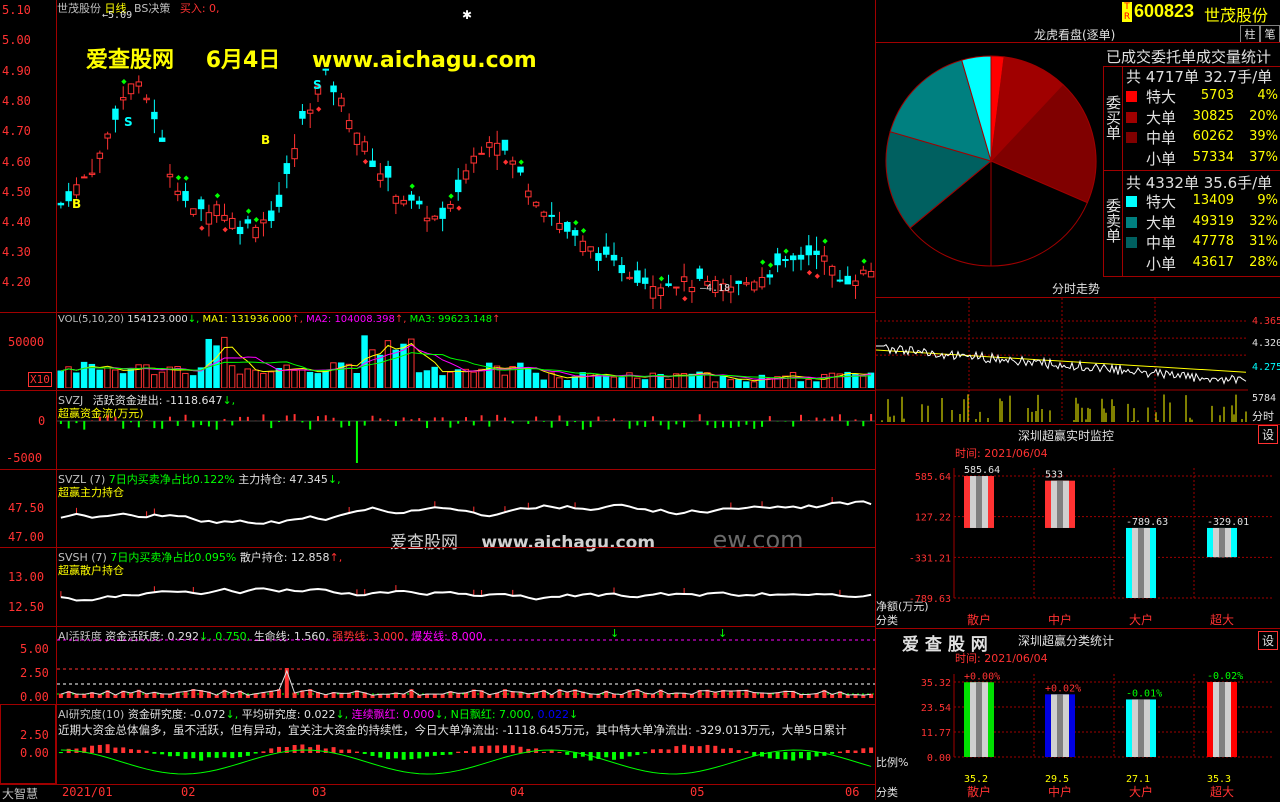 The width and height of the screenshot is (1280, 802). I want to click on time-tick: 05, so click(697, 792).